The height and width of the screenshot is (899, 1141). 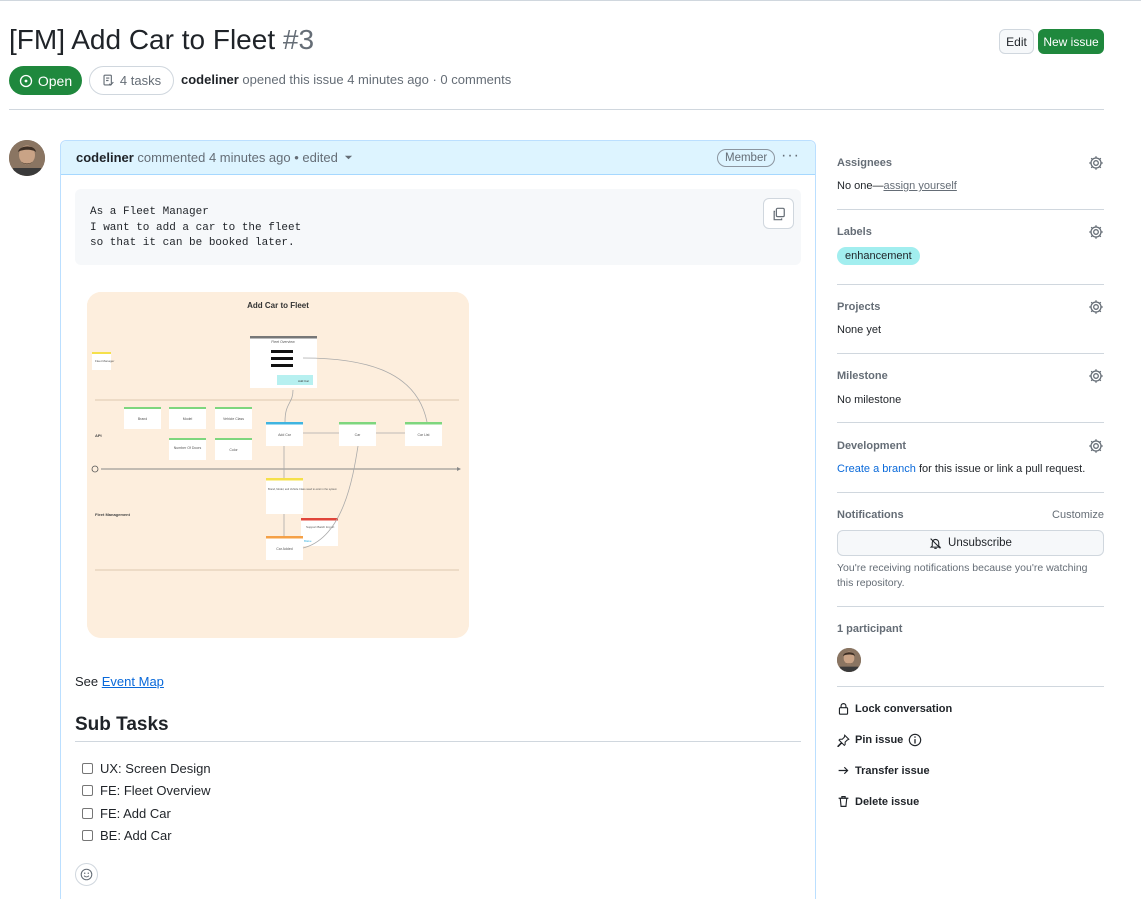 What do you see at coordinates (869, 400) in the screenshot?
I see `milestone-value: No milestone` at bounding box center [869, 400].